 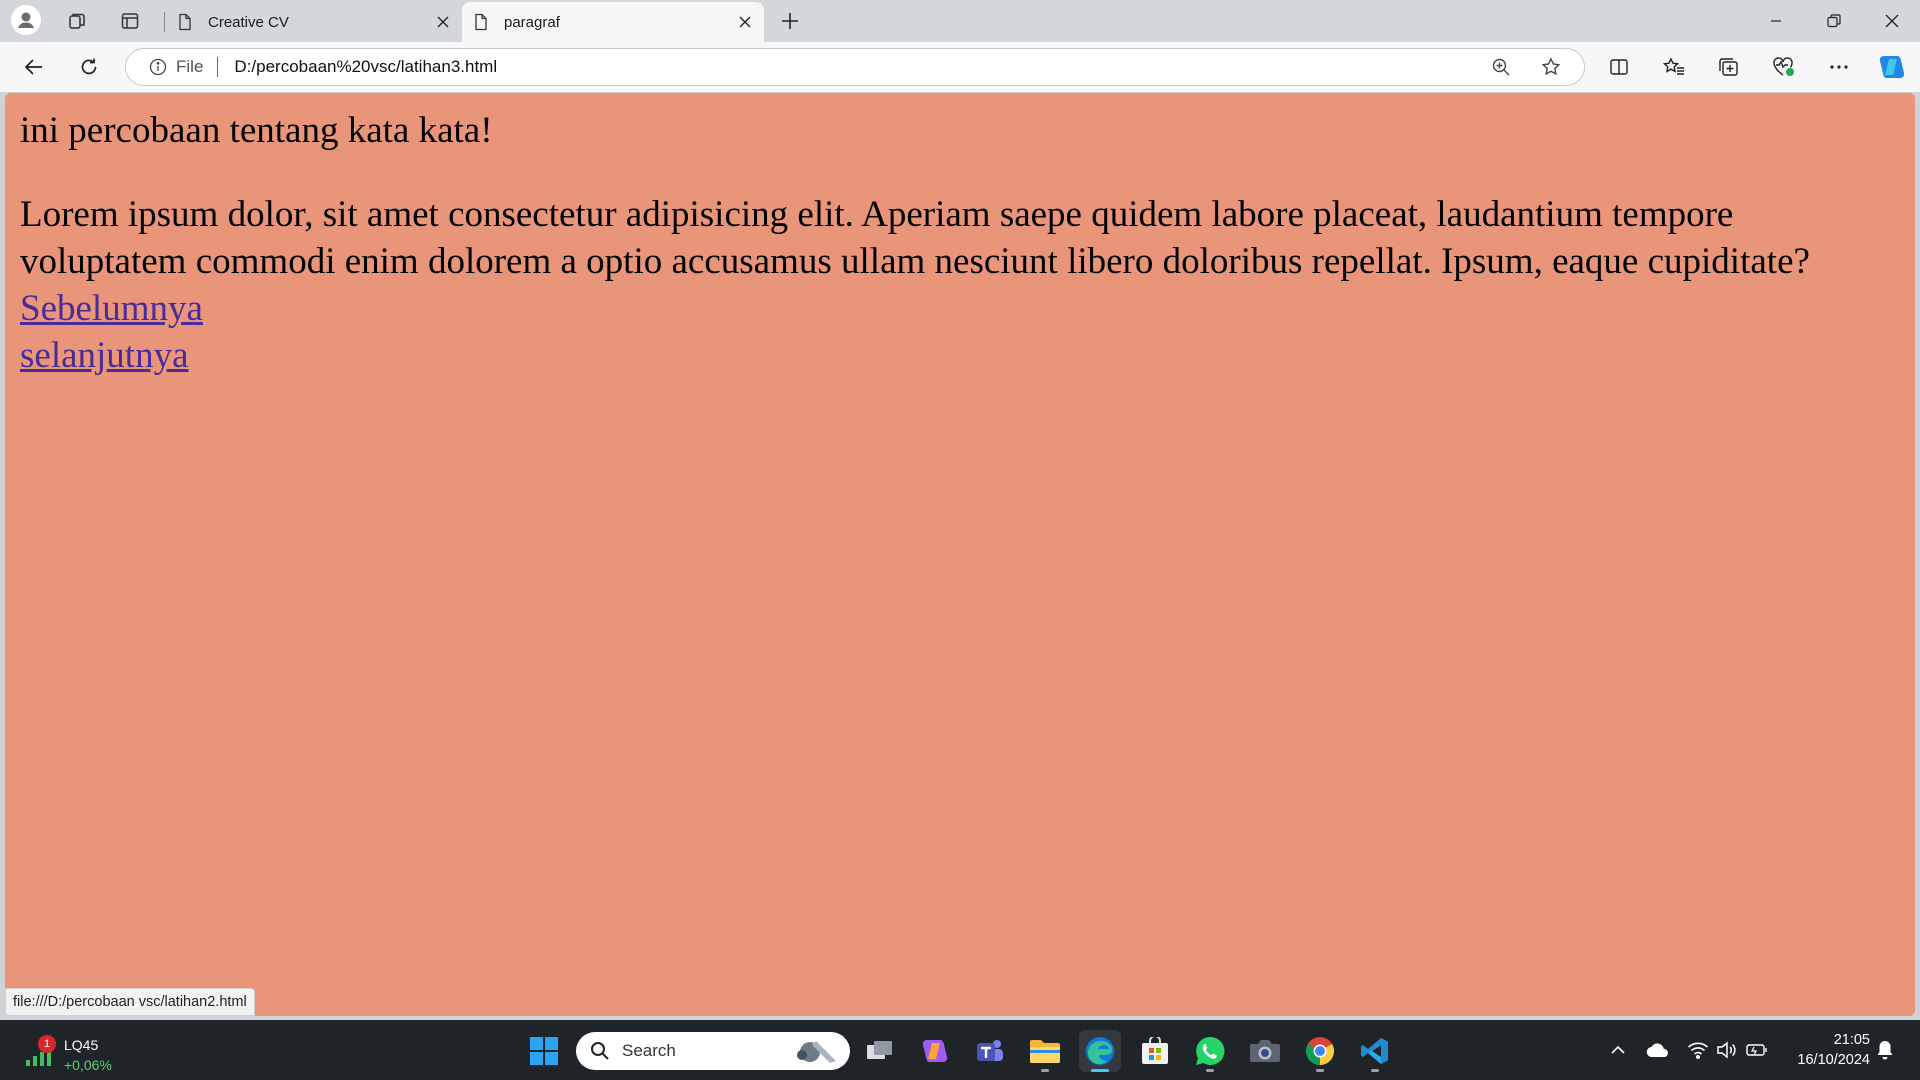 I want to click on close-window-button, so click(x=1892, y=21).